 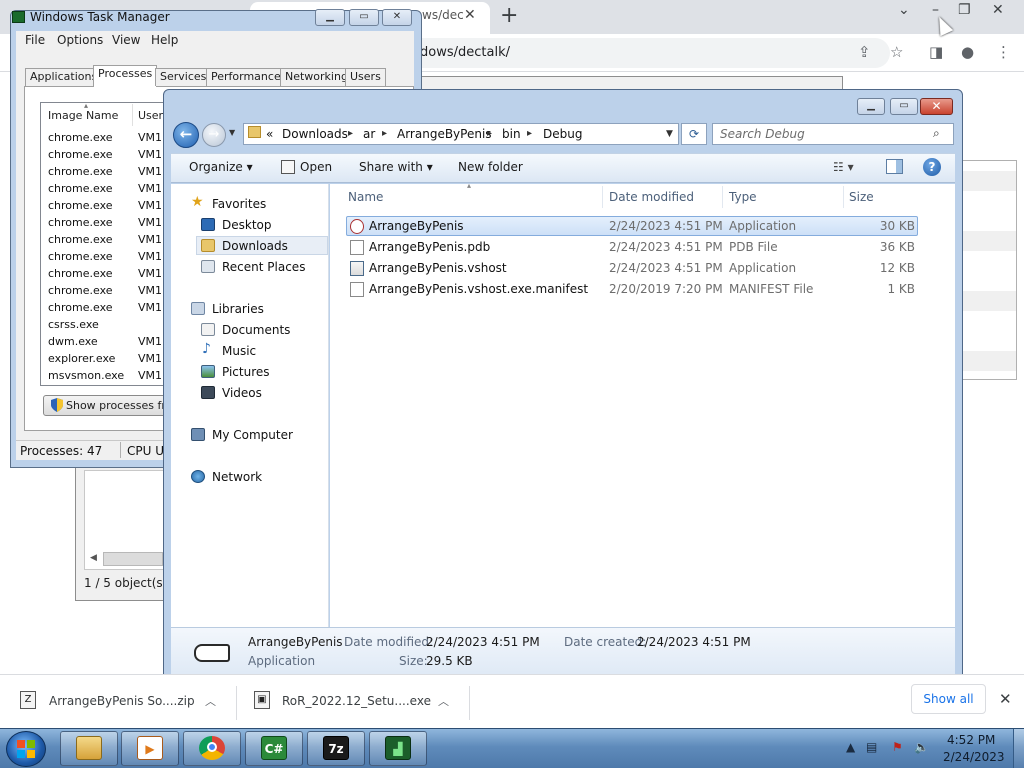 What do you see at coordinates (263, 267) in the screenshot?
I see `nav-recent-places: Recent Places` at bounding box center [263, 267].